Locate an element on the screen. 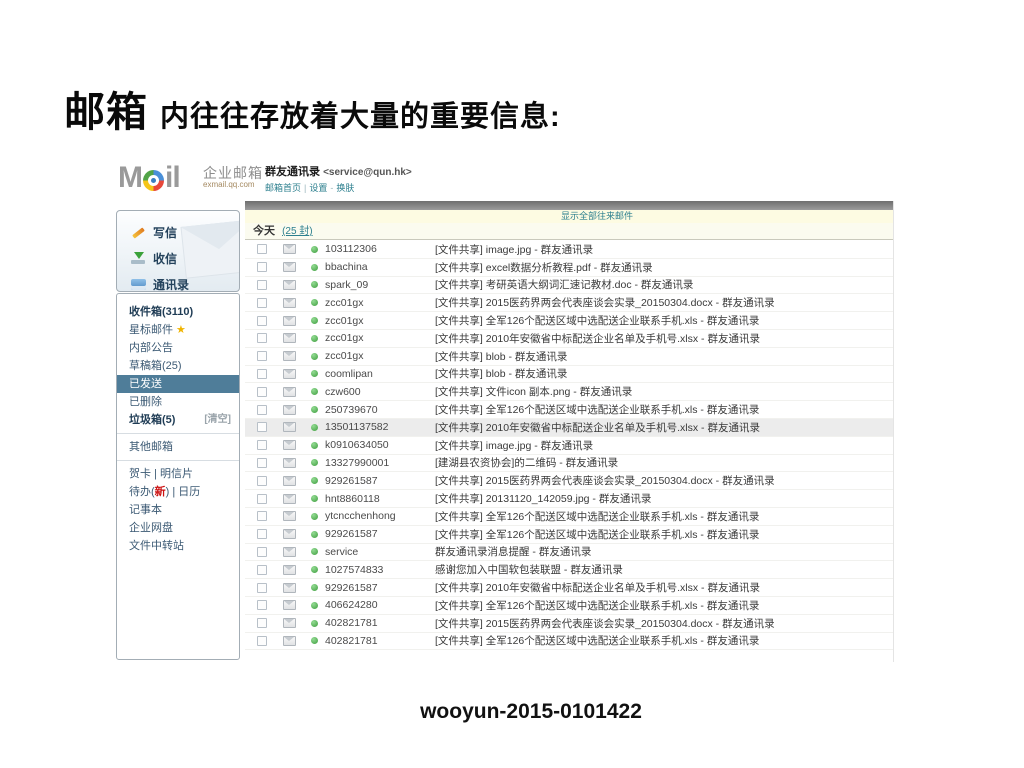  sidebar-action-item: 通讯录 is located at coordinates (185, 281).